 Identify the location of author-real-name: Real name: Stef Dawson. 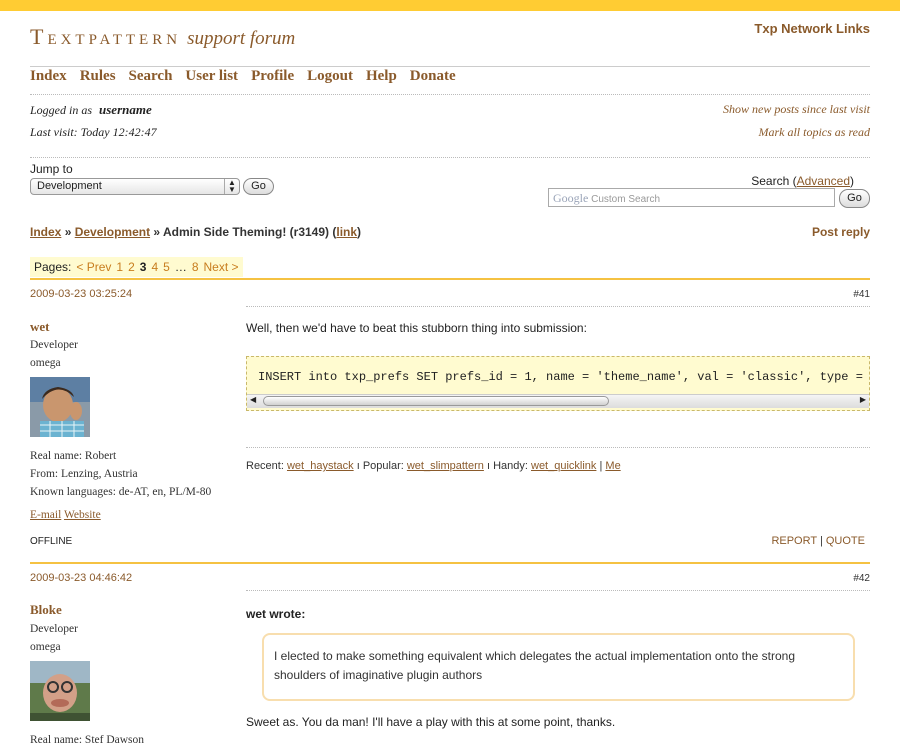
(87, 740).